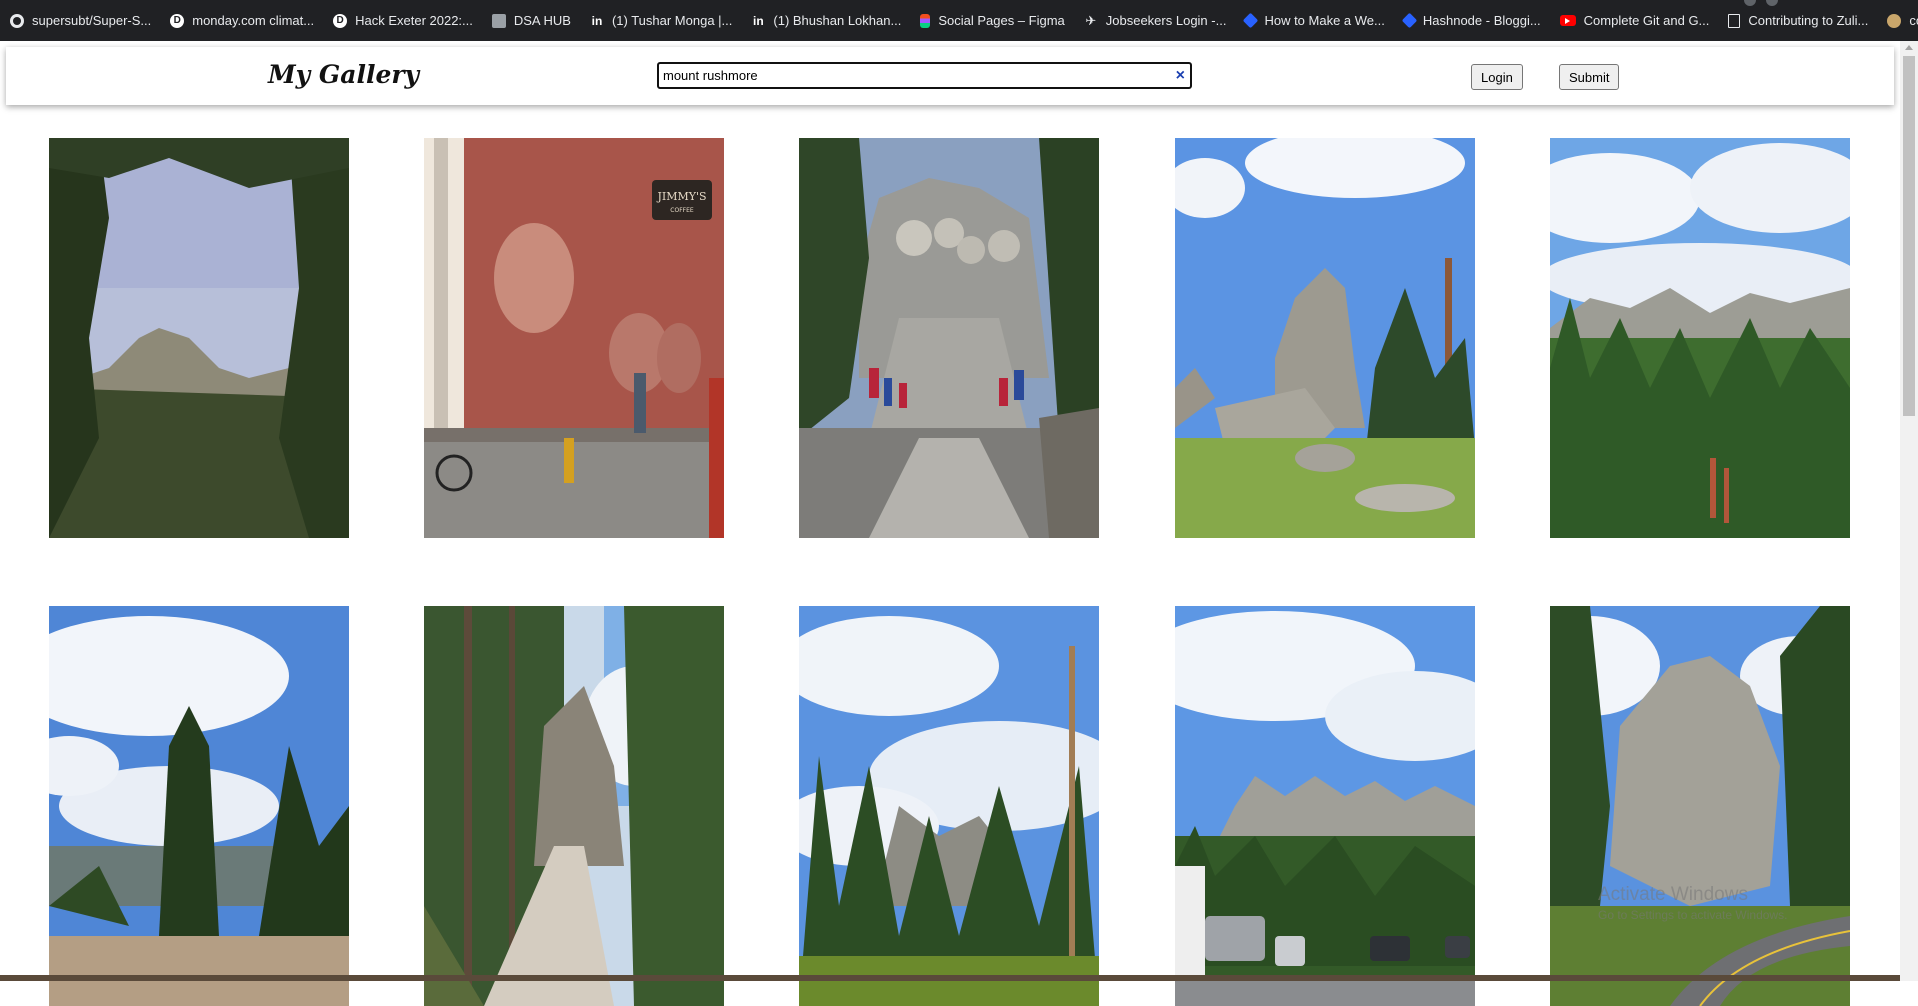 This screenshot has width=1918, height=1006. Describe the element at coordinates (682, 210) in the screenshot. I see `mural-sign-subtext: COFFEE` at that location.